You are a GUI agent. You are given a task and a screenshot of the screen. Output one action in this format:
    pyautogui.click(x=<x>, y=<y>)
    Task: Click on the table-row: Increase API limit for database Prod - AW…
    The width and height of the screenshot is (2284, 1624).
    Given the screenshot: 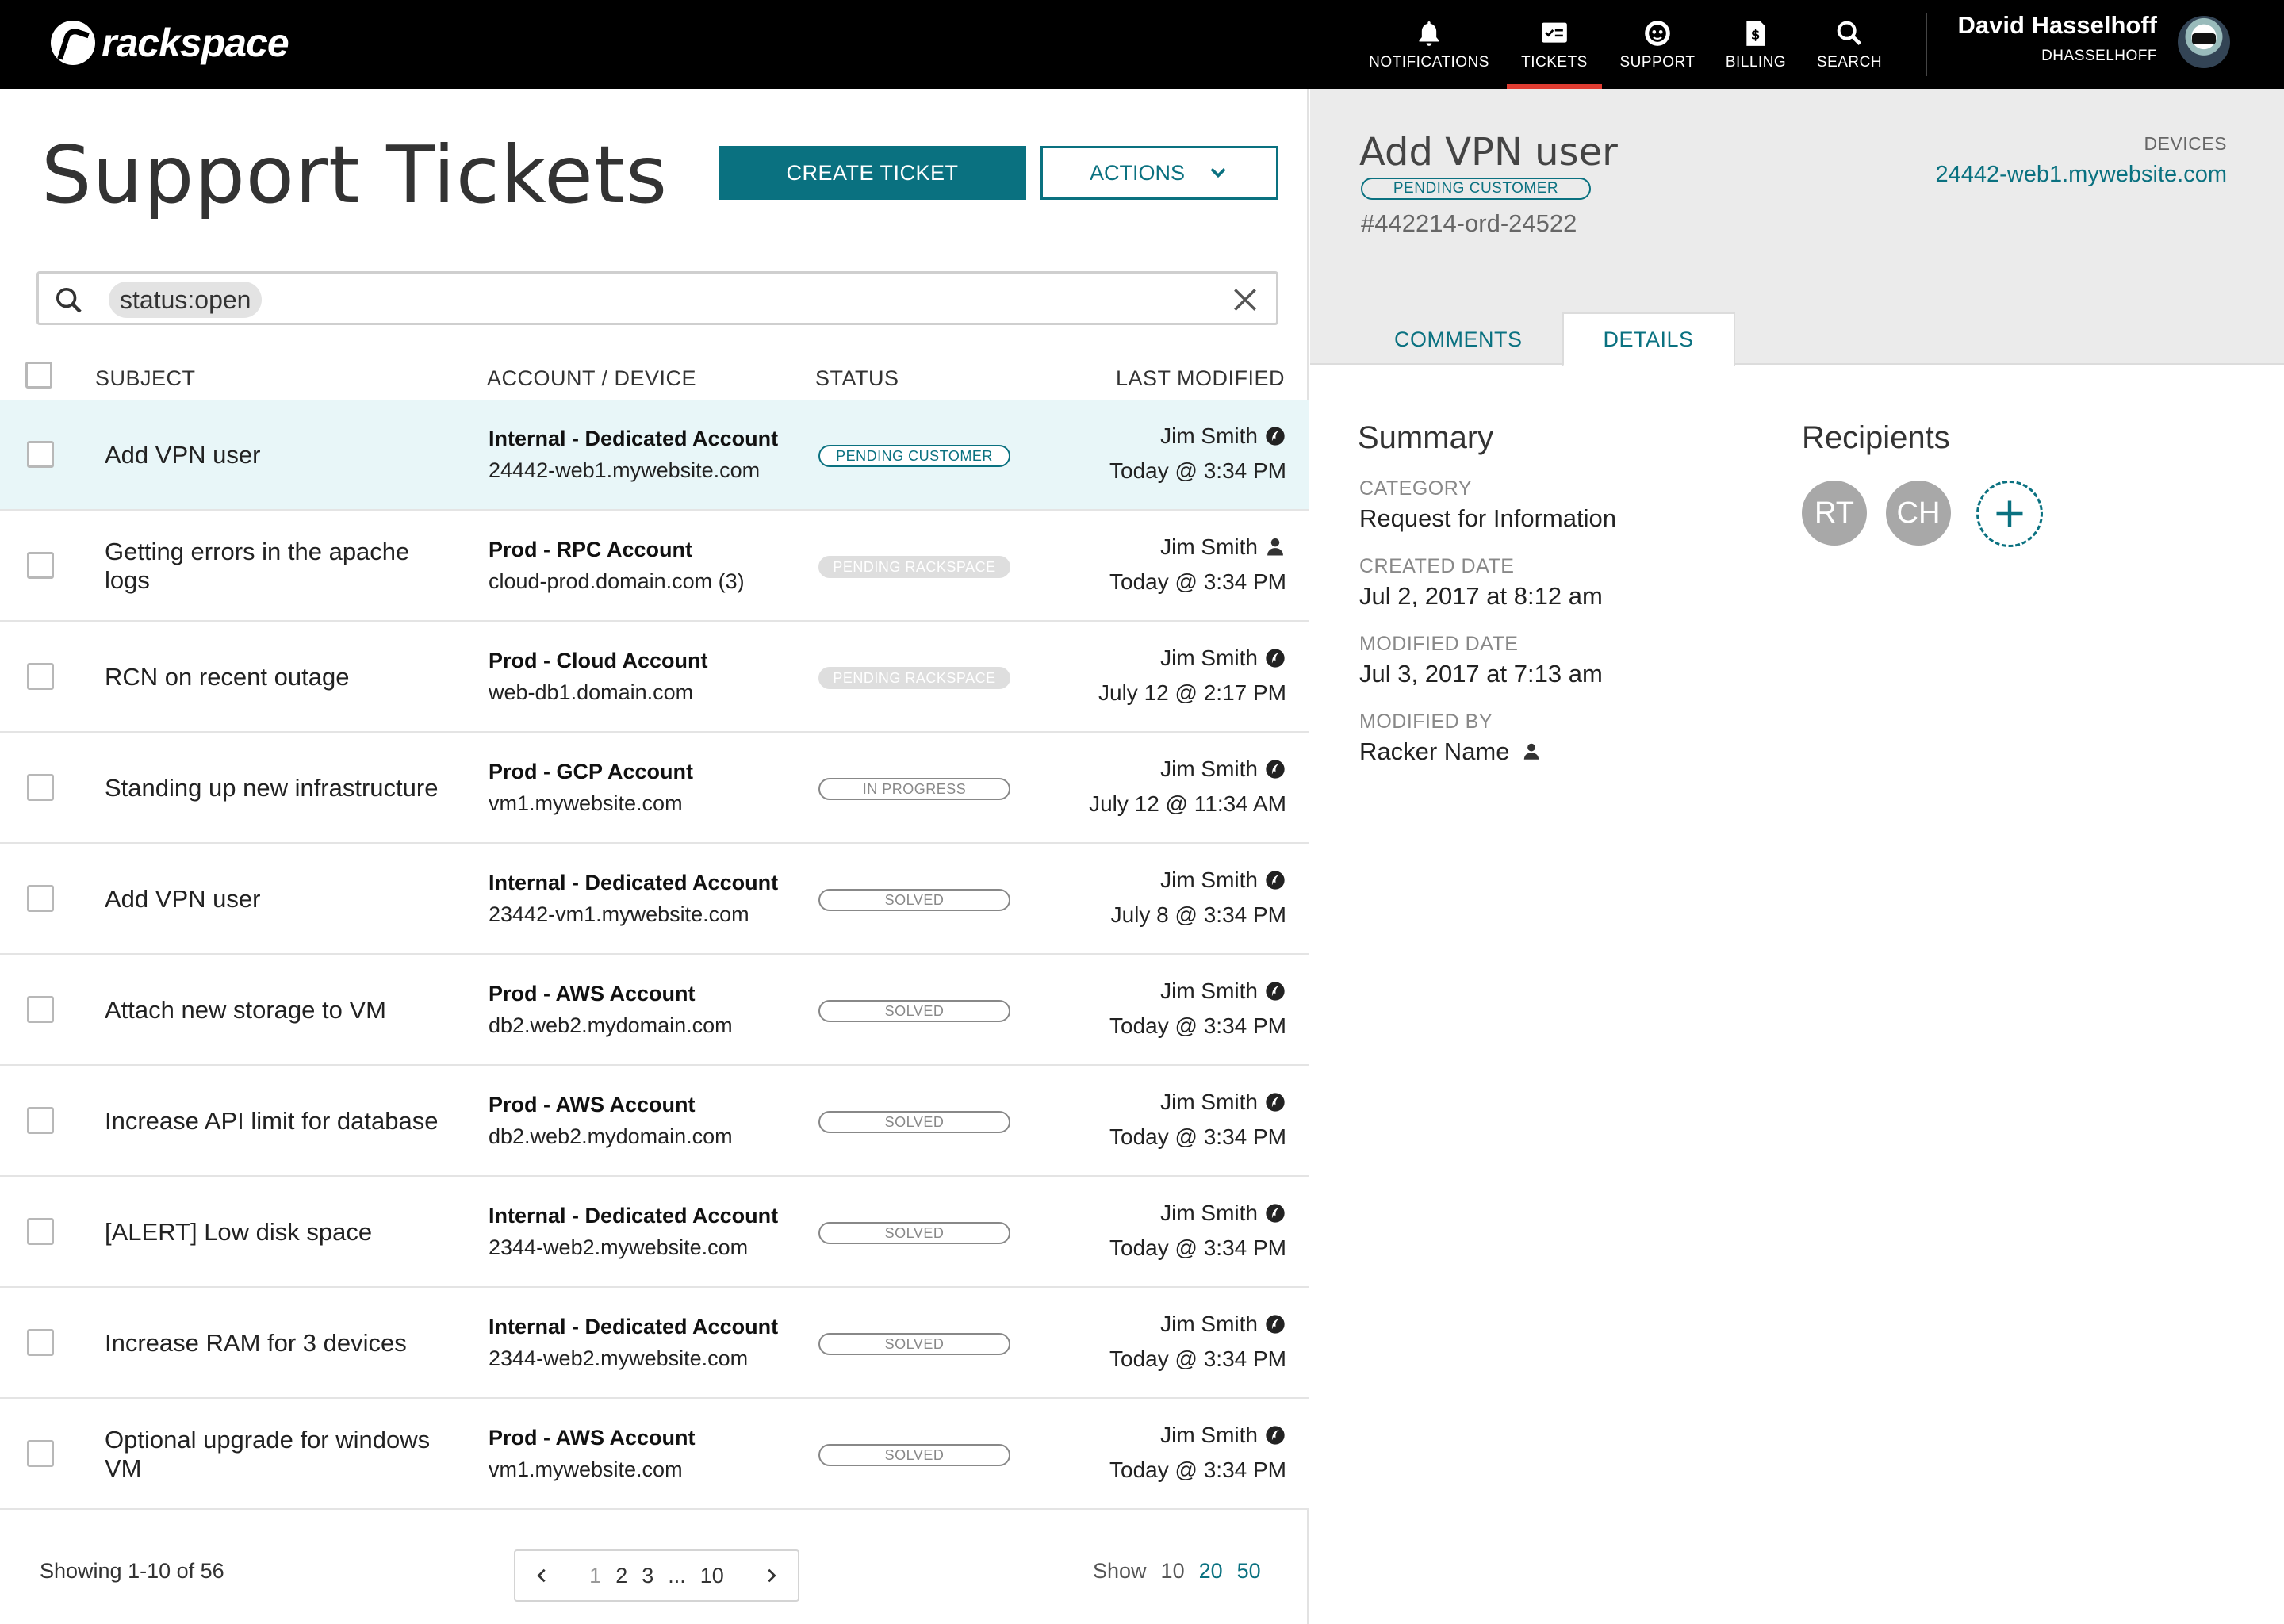 What is the action you would take?
    pyautogui.click(x=654, y=1121)
    